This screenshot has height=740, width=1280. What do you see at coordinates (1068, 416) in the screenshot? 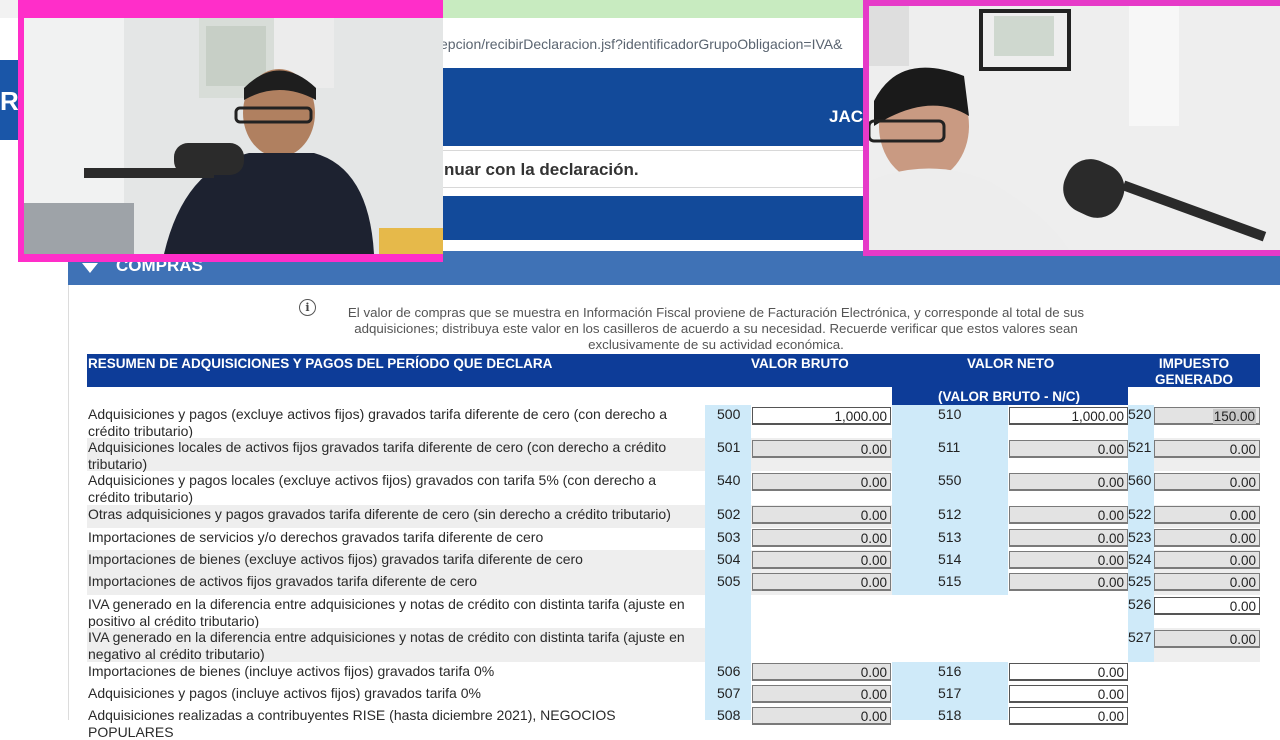
I see `net-value-field: 1,000.00` at bounding box center [1068, 416].